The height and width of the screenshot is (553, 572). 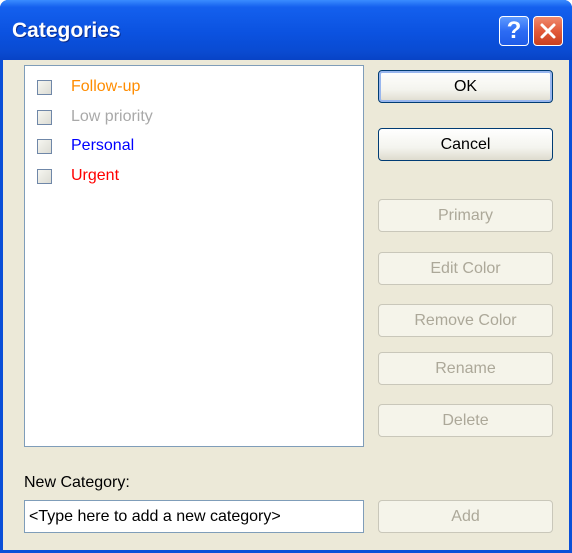 I want to click on category-label: Personal, so click(x=103, y=145).